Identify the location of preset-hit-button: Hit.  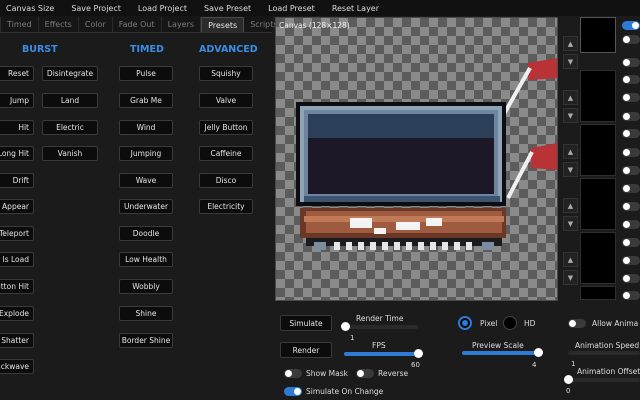
(17, 127).